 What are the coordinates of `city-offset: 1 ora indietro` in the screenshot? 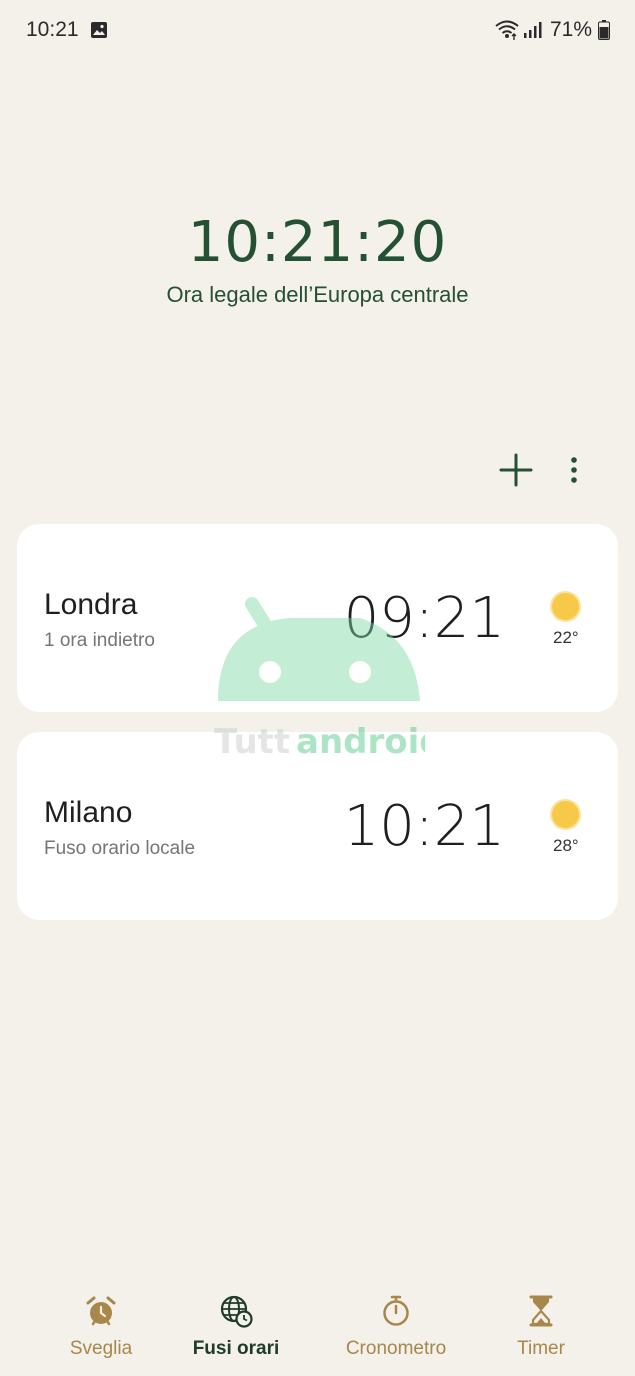 It's located at (99, 640).